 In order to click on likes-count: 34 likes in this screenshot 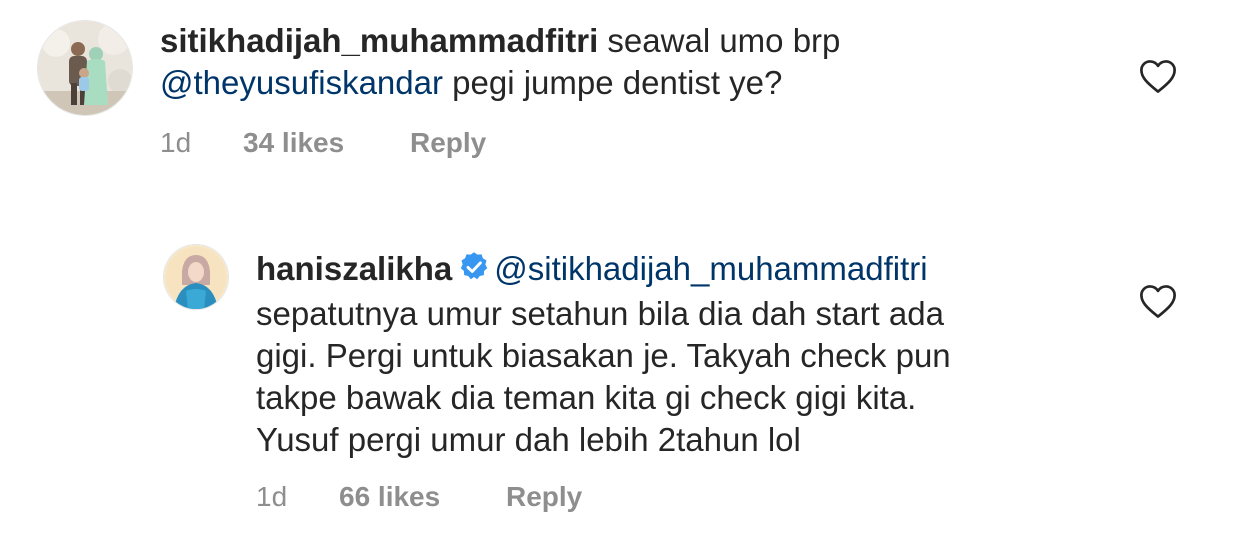, I will do `click(326, 143)`.